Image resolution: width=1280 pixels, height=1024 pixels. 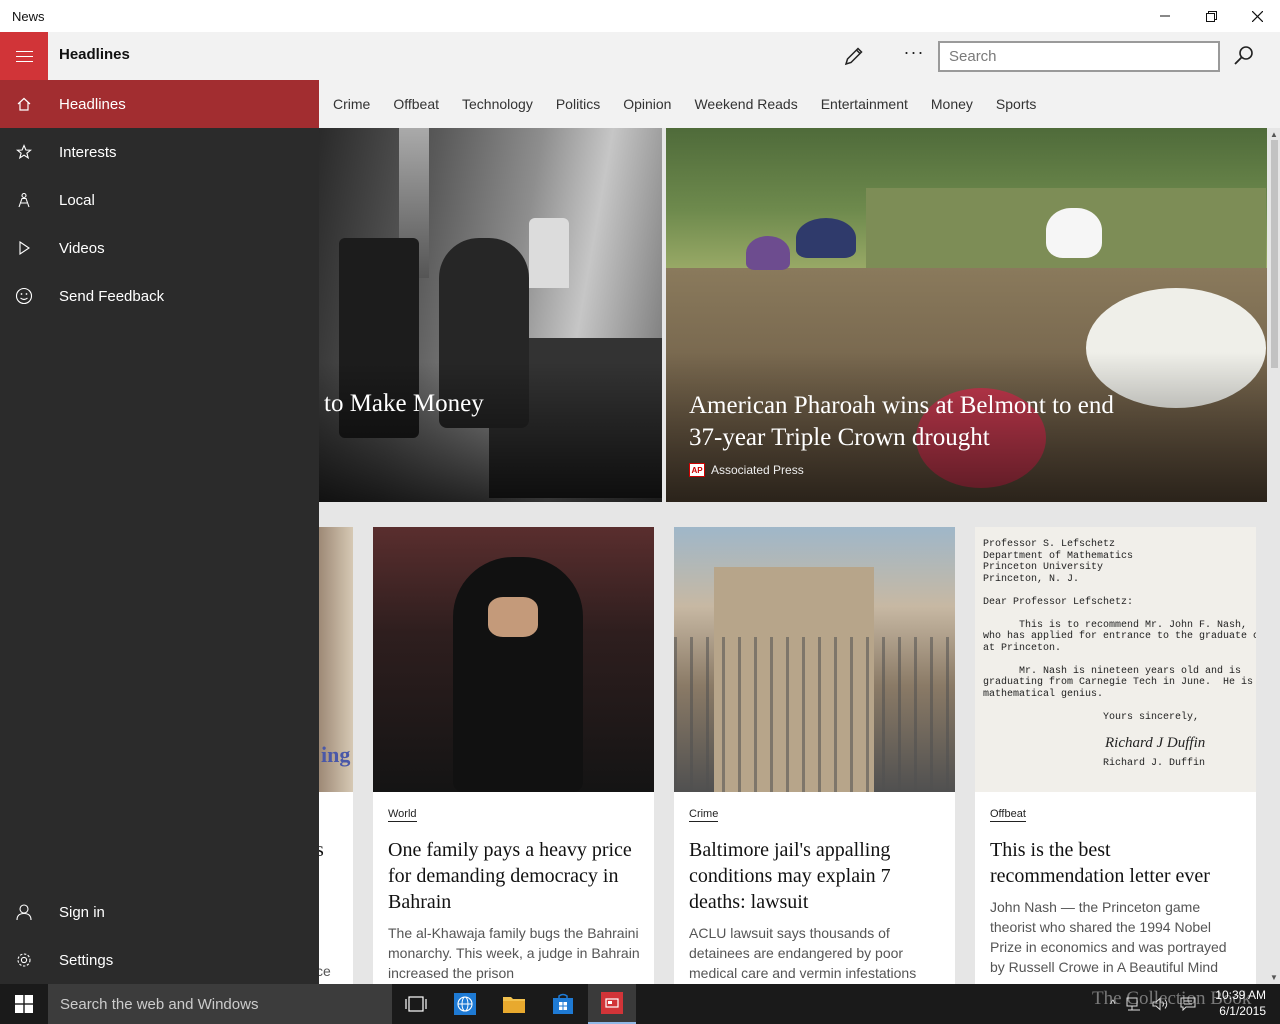 I want to click on news-card: ing F s ce, so click(x=336, y=755).